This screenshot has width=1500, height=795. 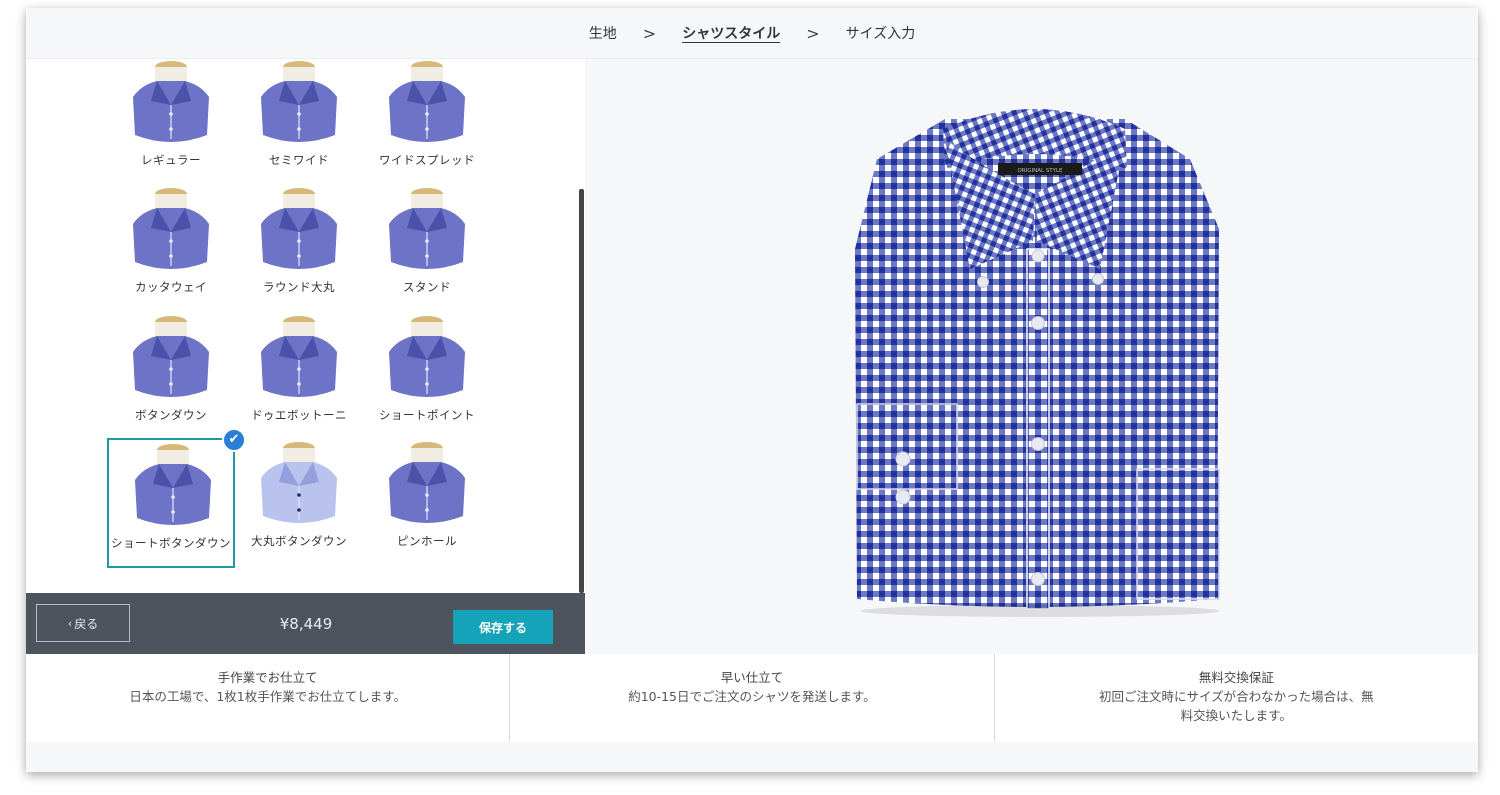 What do you see at coordinates (881, 33) in the screenshot?
I see `step-size-input: サイズ入力` at bounding box center [881, 33].